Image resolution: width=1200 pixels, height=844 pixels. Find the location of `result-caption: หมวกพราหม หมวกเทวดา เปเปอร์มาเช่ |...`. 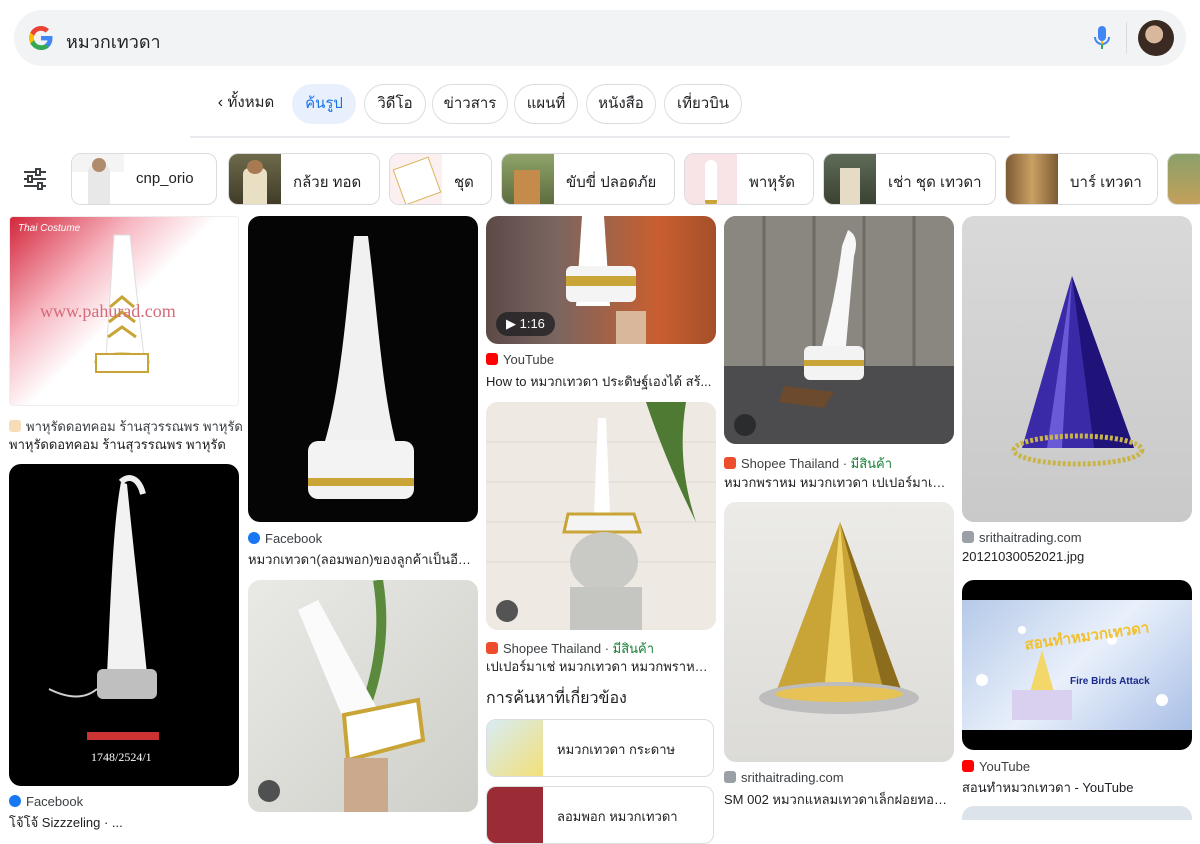

result-caption: หมวกพราหม หมวกเทวดา เปเปอร์มาเช่ |... is located at coordinates (838, 482).